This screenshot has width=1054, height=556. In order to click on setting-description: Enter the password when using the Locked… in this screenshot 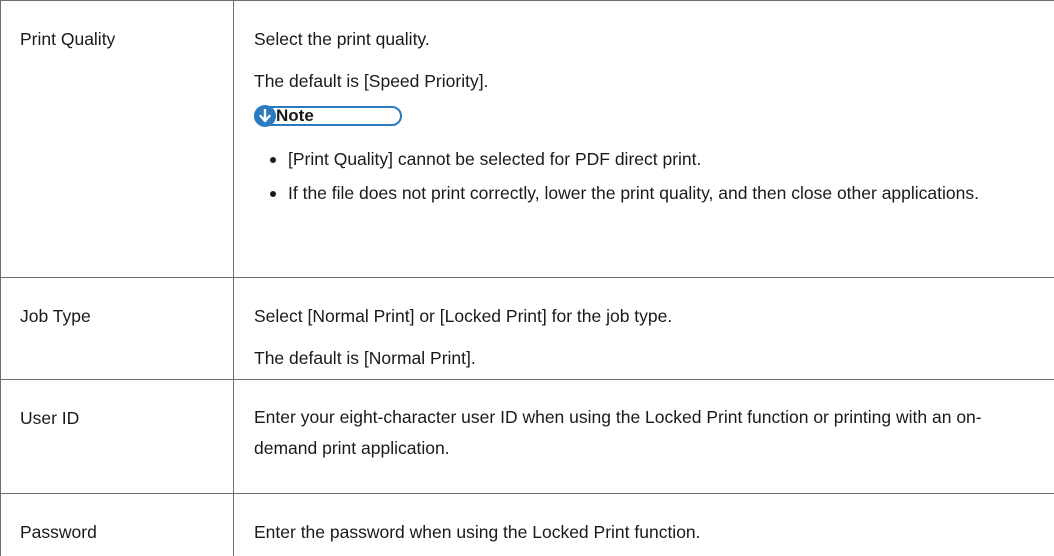, I will do `click(644, 525)`.